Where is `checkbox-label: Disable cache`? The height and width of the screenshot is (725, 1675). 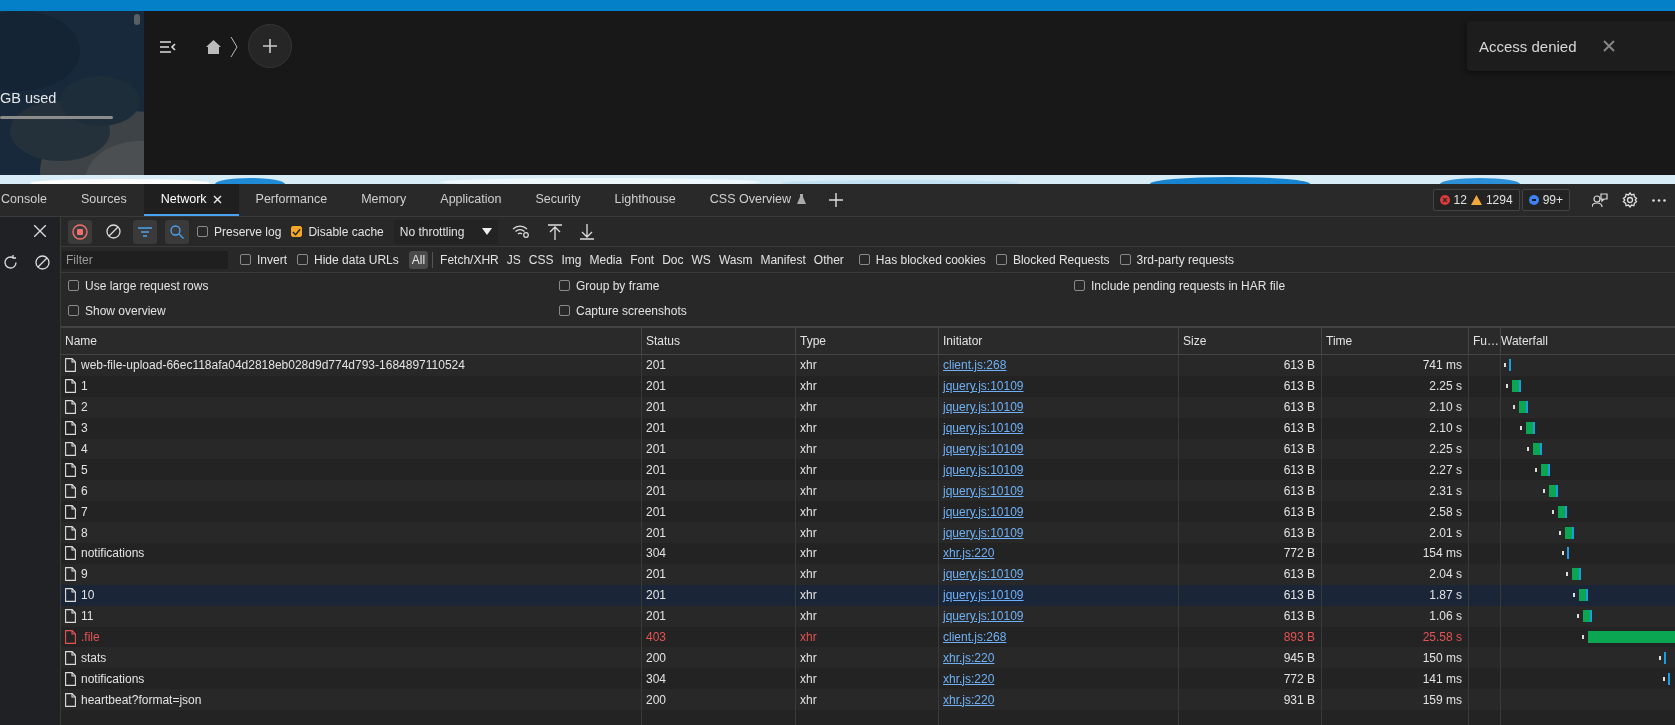 checkbox-label: Disable cache is located at coordinates (346, 231).